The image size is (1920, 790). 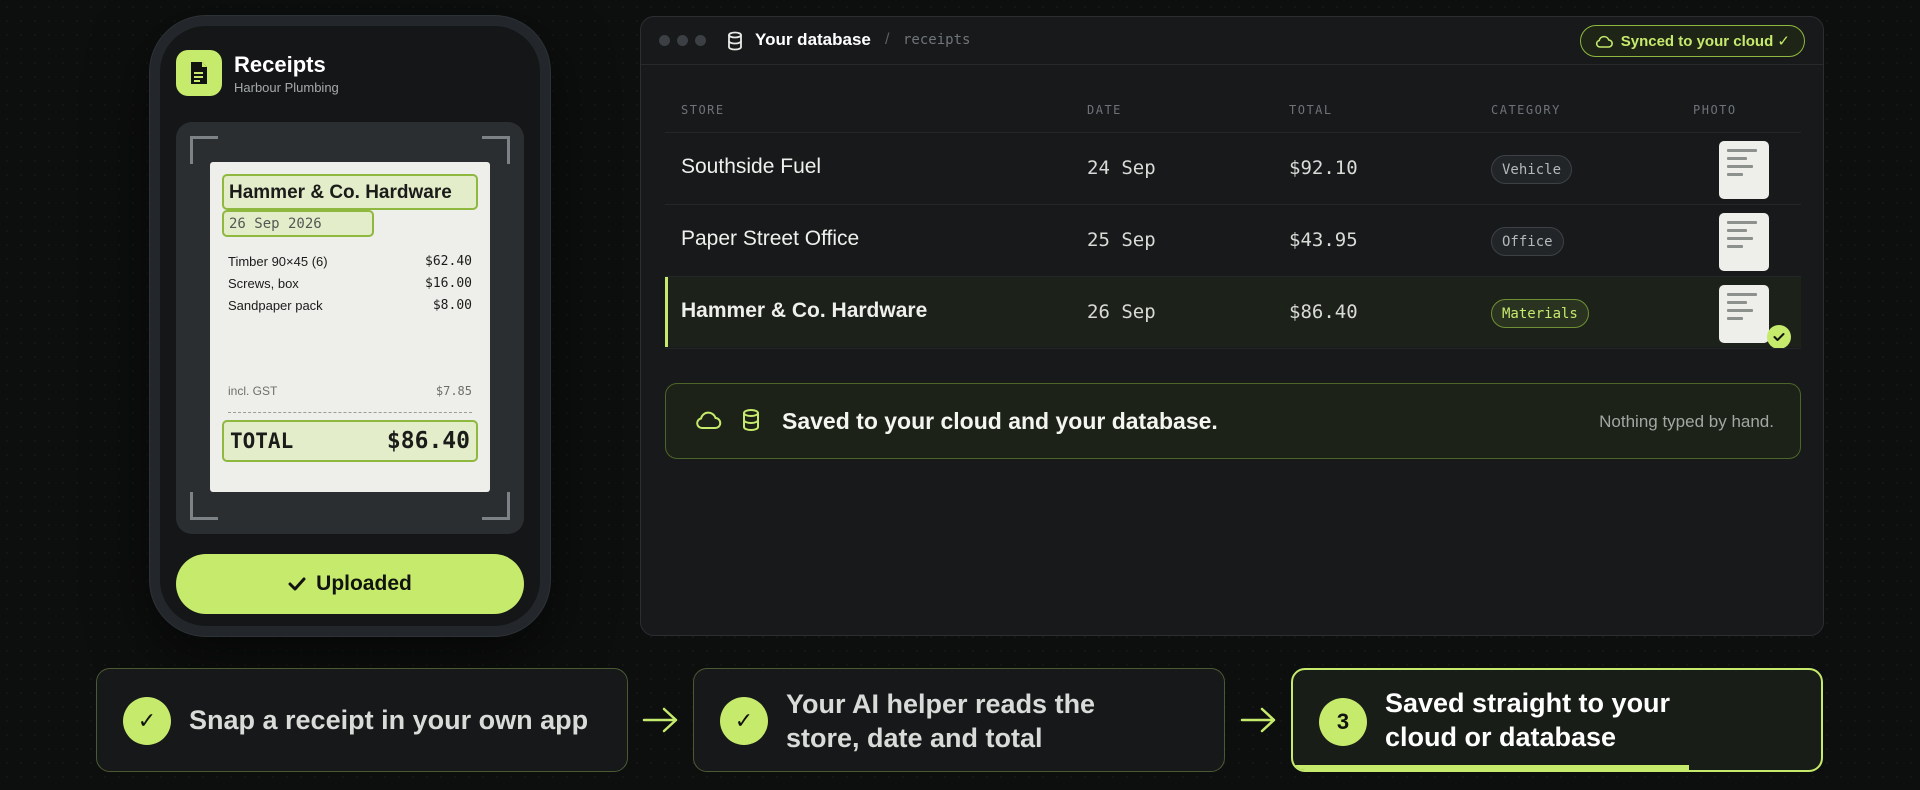 What do you see at coordinates (1000, 421) in the screenshot?
I see `saved-message: Saved to your cloud and your database.` at bounding box center [1000, 421].